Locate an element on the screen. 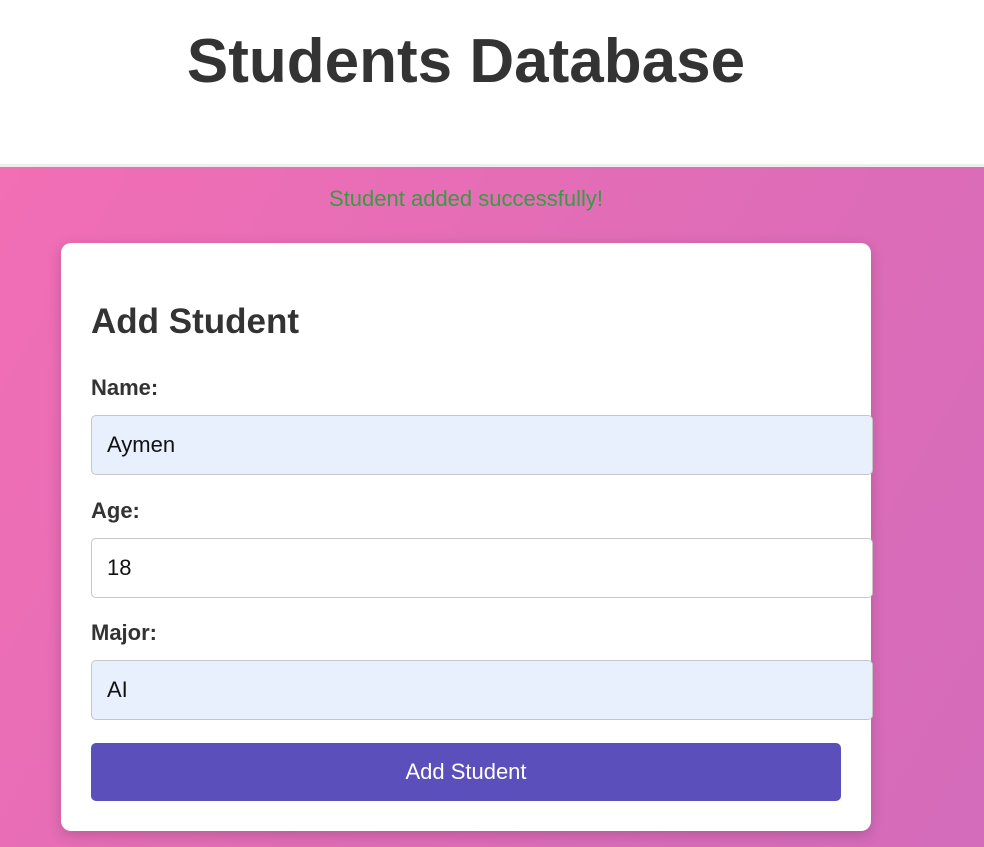  form-title: Add Student is located at coordinates (195, 321).